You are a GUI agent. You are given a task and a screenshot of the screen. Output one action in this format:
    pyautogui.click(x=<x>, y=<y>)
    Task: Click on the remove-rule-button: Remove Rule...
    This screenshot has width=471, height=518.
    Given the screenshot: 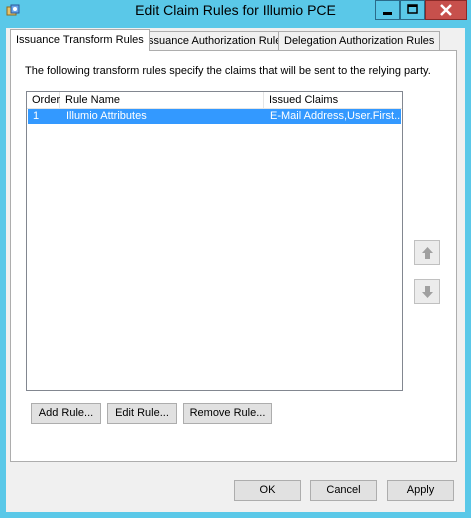 What is the action you would take?
    pyautogui.click(x=227, y=413)
    